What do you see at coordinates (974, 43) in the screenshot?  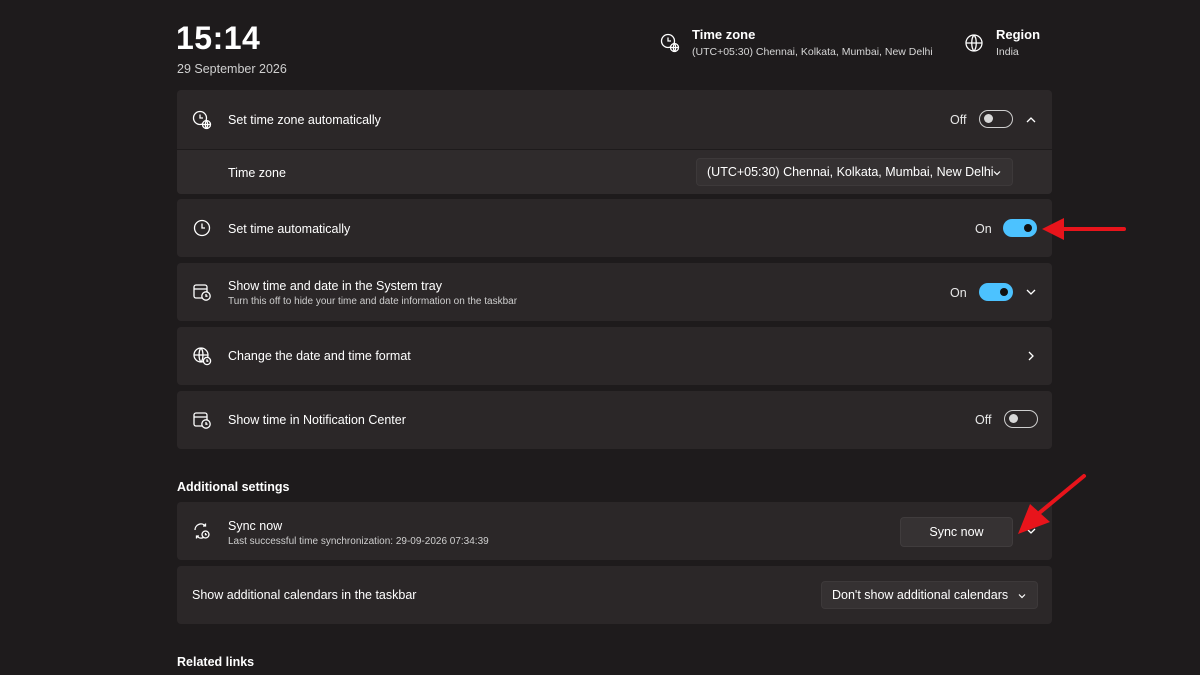 I see `globe-icon` at bounding box center [974, 43].